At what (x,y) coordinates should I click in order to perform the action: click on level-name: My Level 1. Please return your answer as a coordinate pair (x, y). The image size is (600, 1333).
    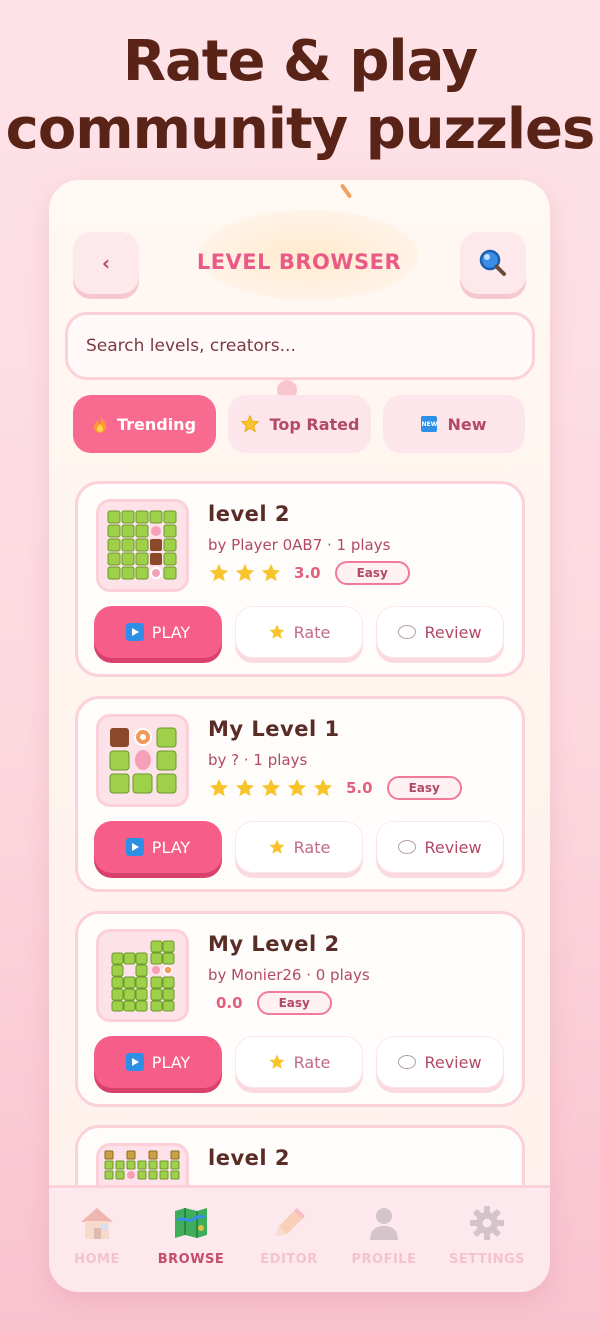
    Looking at the image, I should click on (274, 729).